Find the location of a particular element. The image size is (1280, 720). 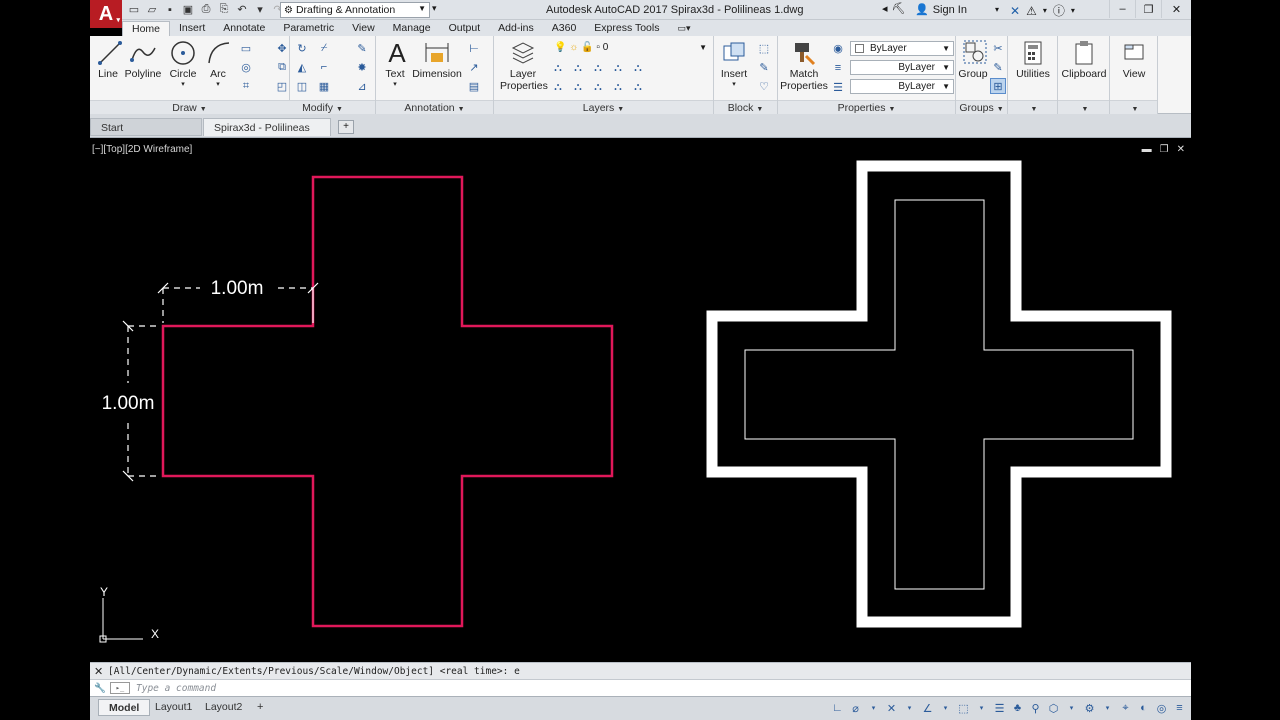

sign-in-button: 👤 Sign In ▾ is located at coordinates (957, 10).